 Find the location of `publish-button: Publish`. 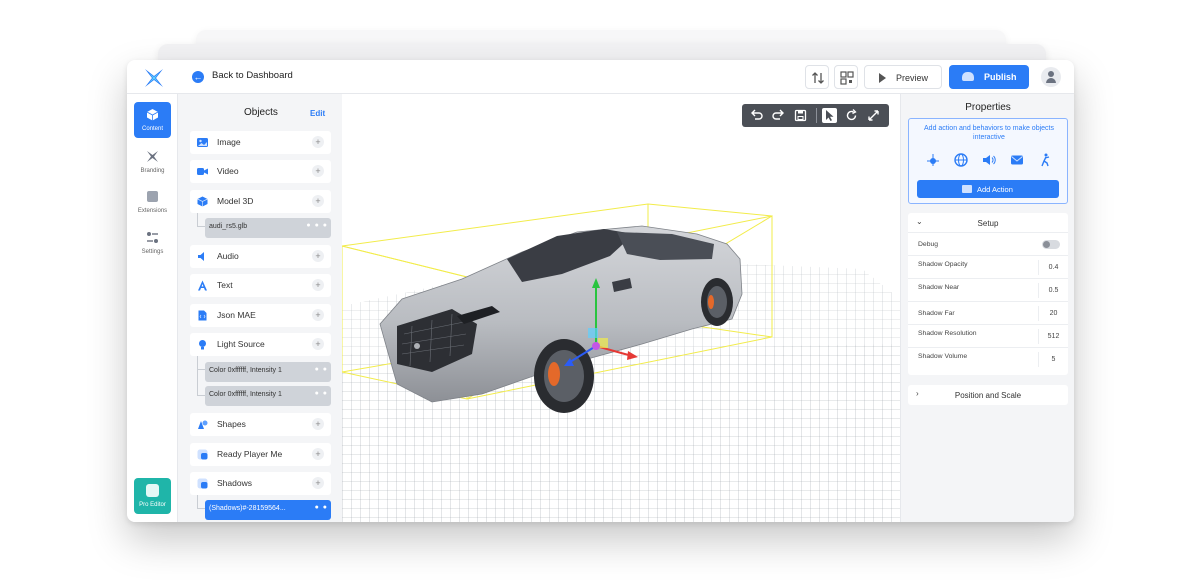

publish-button: Publish is located at coordinates (989, 77).